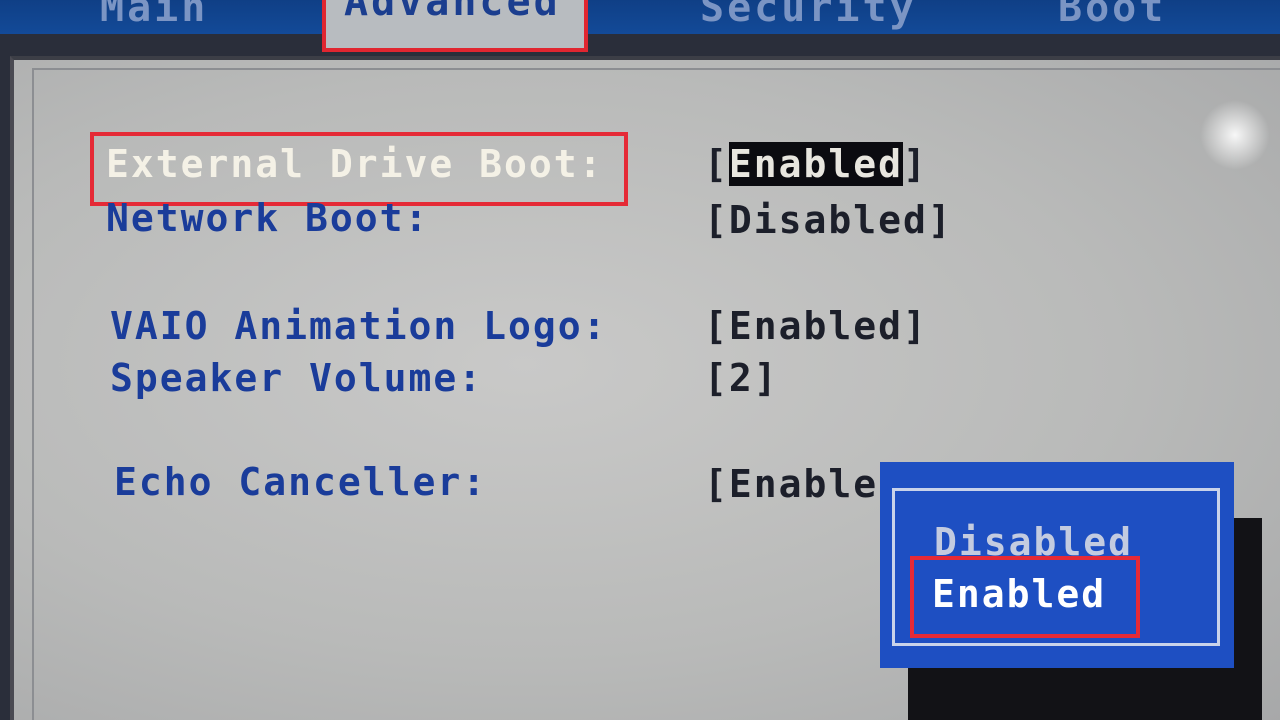  I want to click on option-enabled: Enabled, so click(1019, 594).